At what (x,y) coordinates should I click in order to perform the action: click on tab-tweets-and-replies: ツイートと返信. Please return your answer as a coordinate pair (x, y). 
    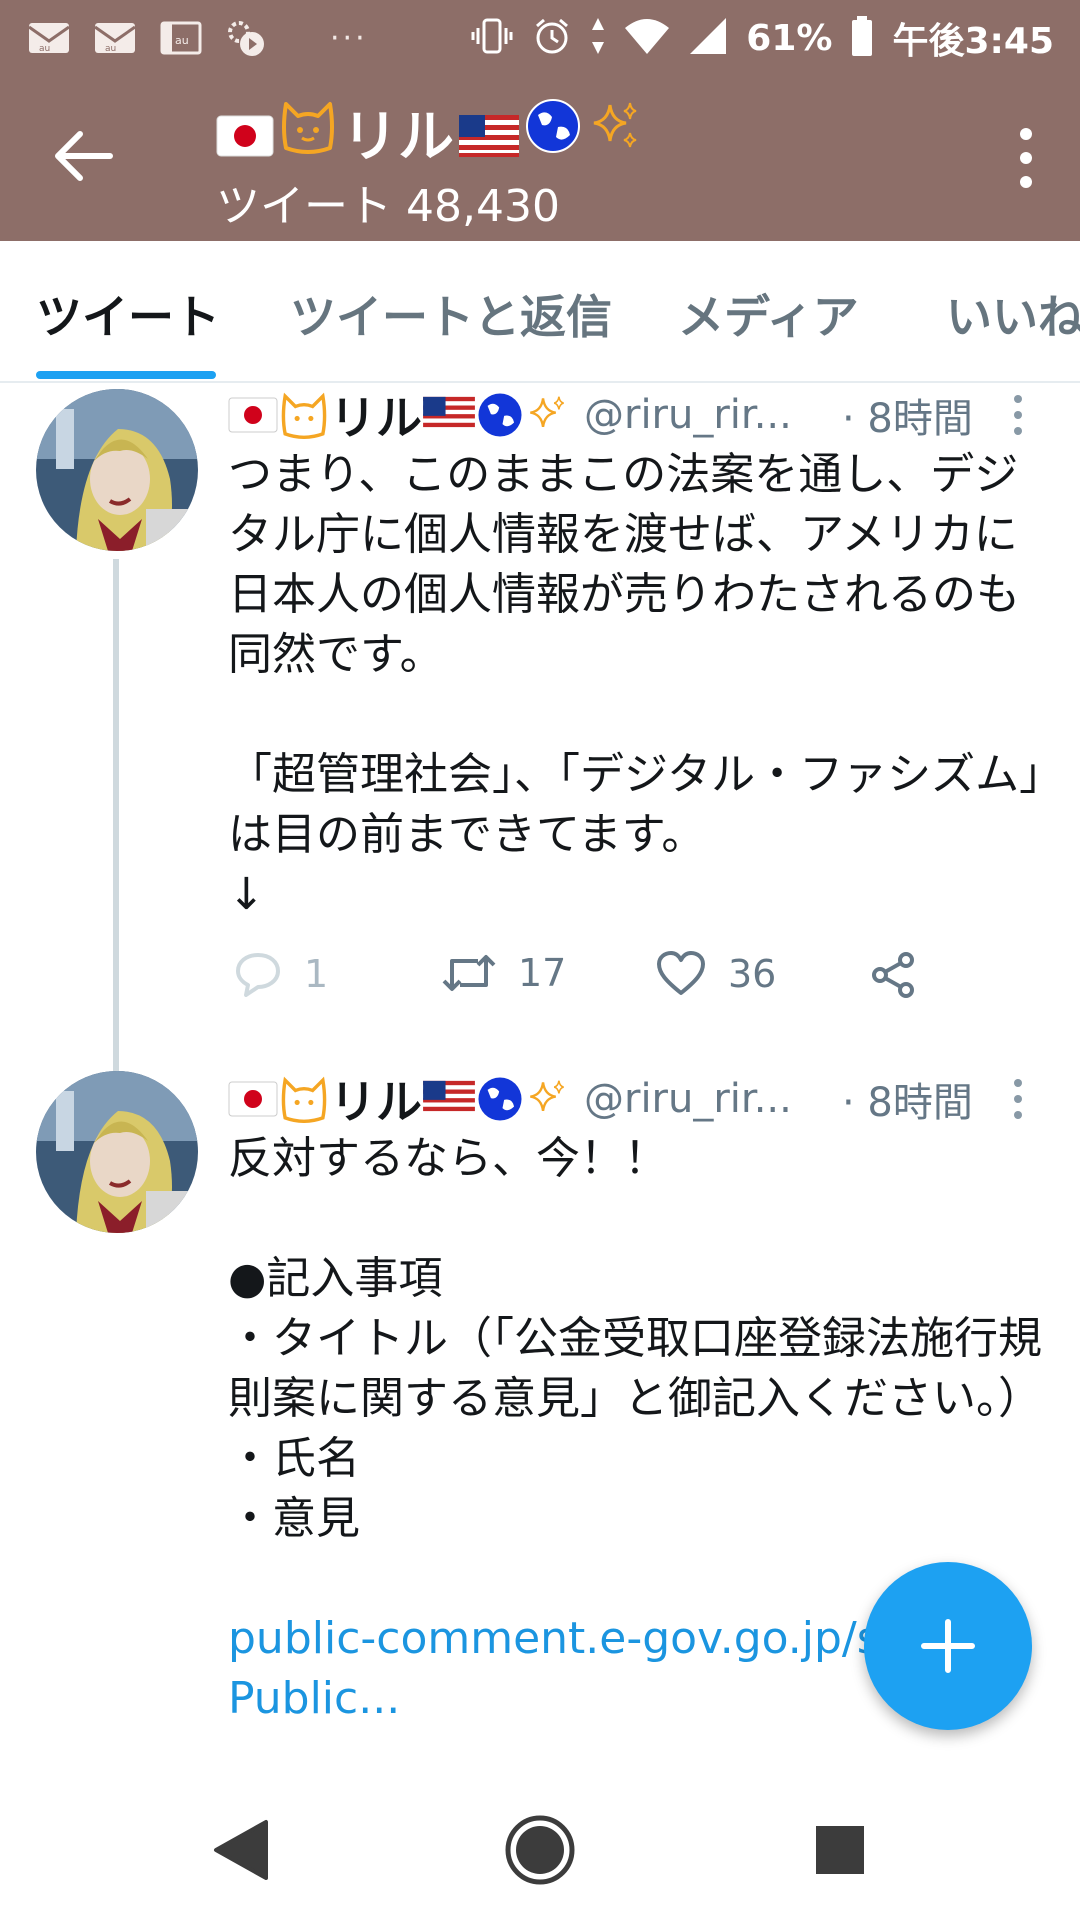
    Looking at the image, I should click on (451, 314).